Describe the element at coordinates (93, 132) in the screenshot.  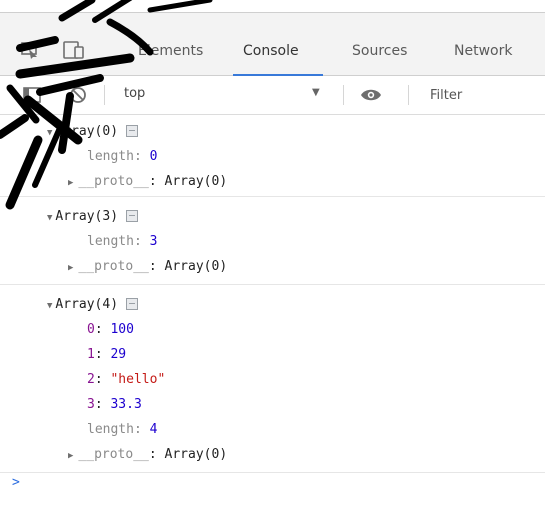
I see `array-header: ▼ Array(0)` at that location.